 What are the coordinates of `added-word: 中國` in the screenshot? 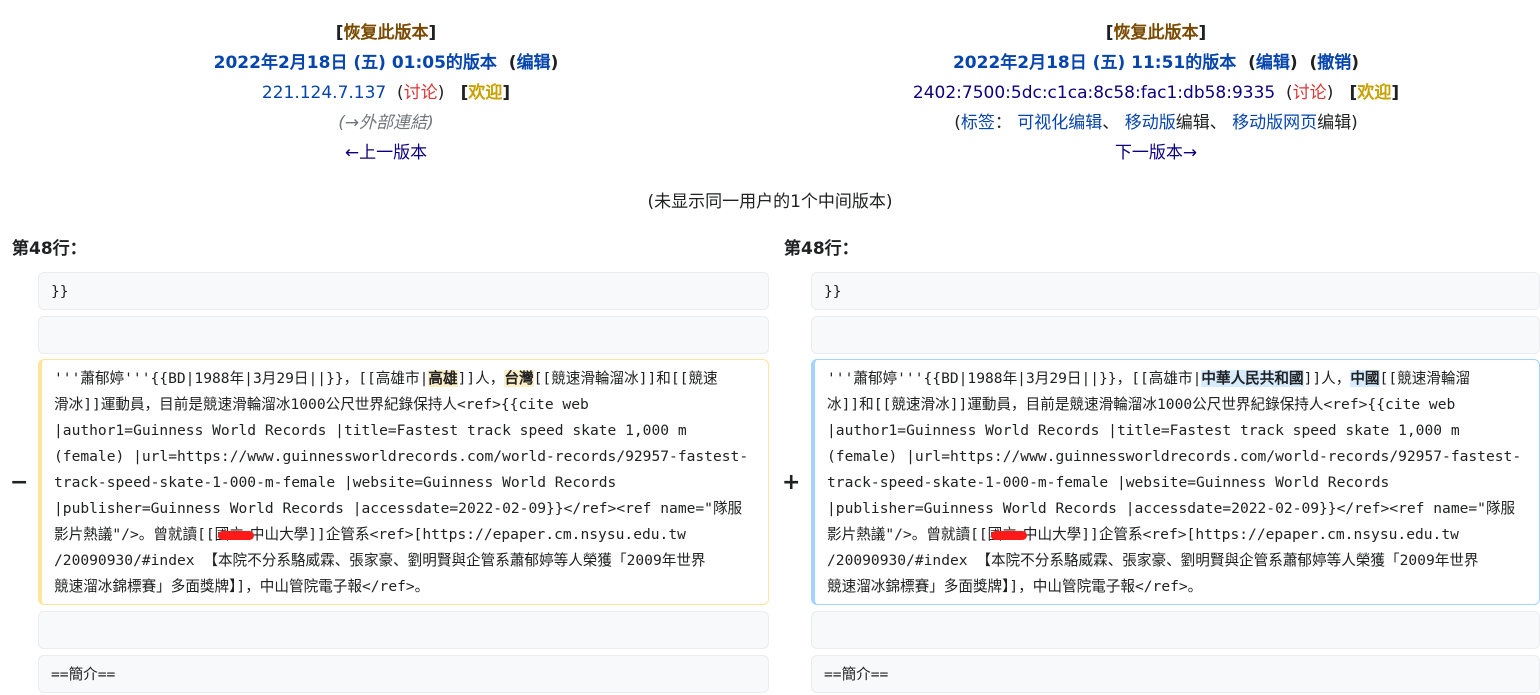 It's located at (1365, 378).